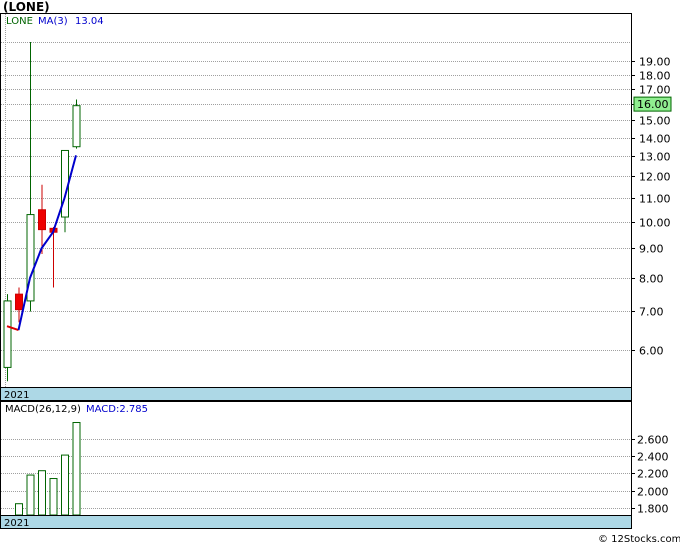 Image resolution: width=680 pixels, height=546 pixels. Describe the element at coordinates (655, 199) in the screenshot. I see `price-tick-label: 11.00` at that location.